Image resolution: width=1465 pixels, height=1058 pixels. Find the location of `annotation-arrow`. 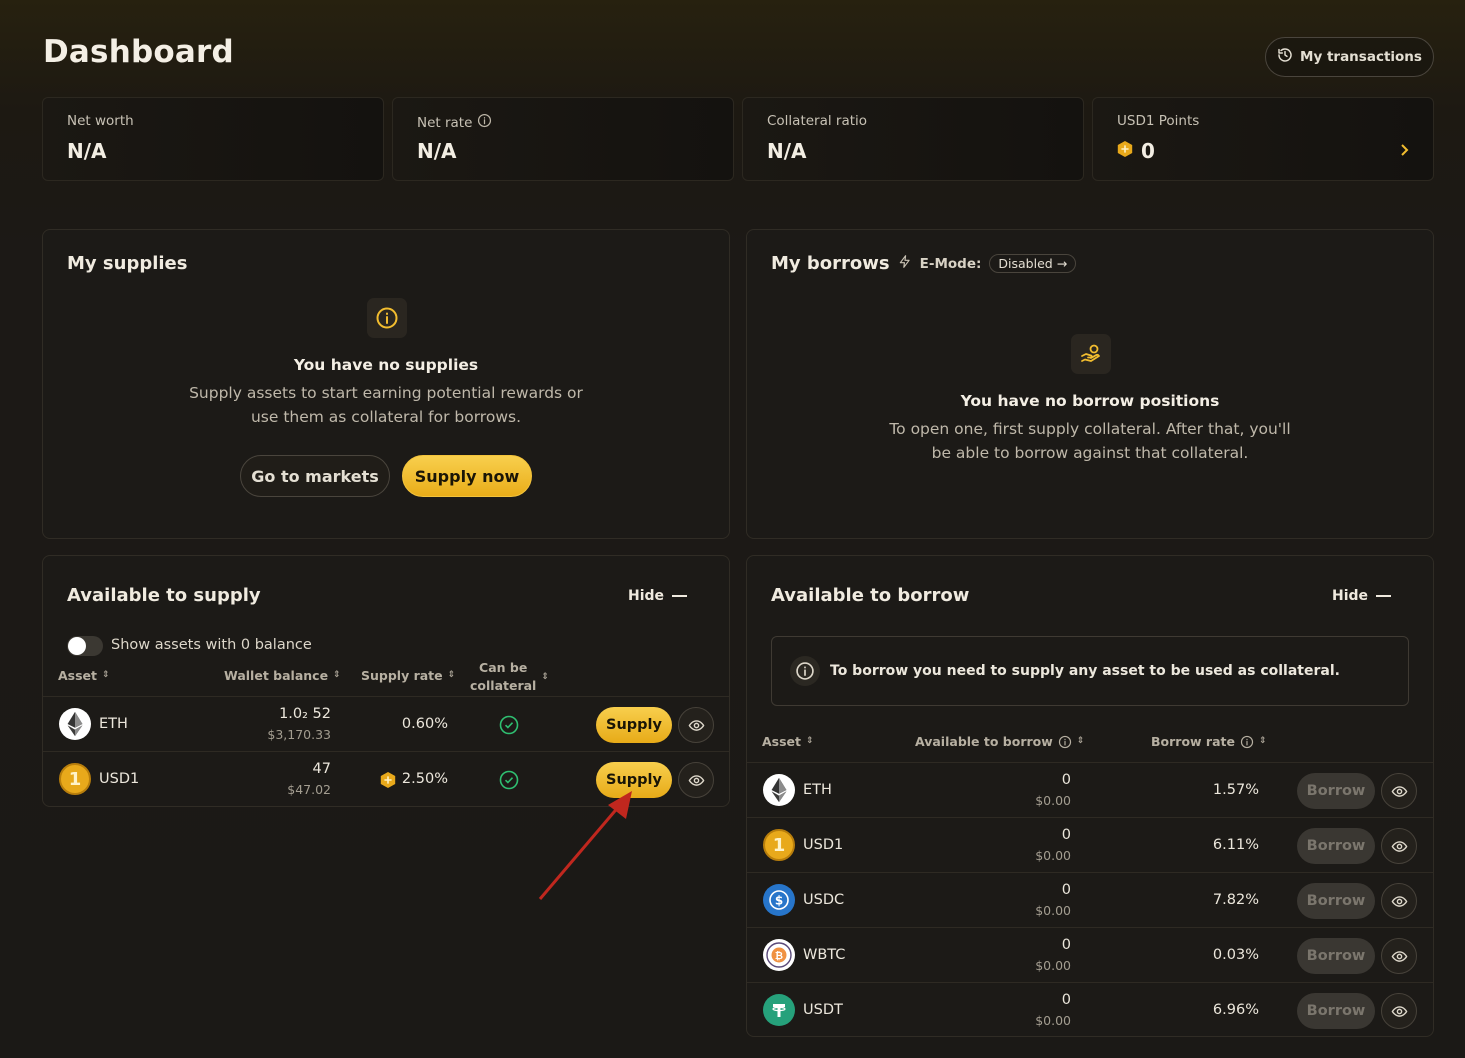

annotation-arrow is located at coordinates (585, 845).